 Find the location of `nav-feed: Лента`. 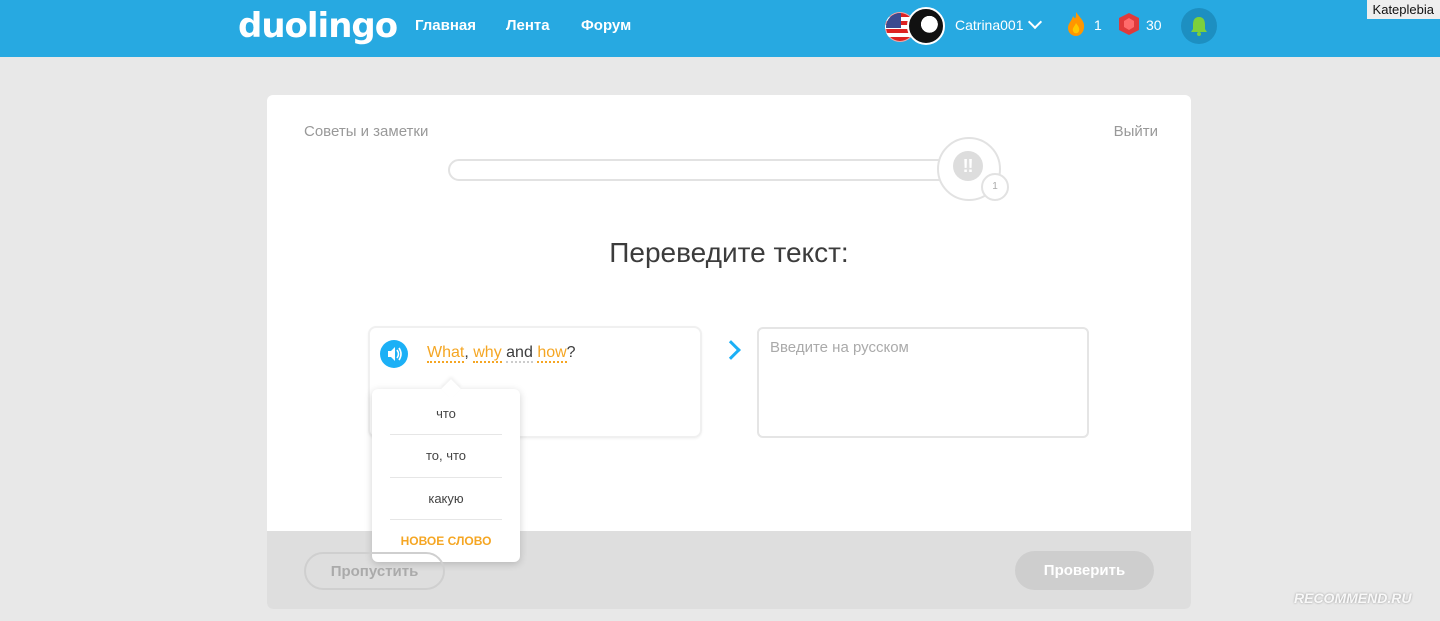

nav-feed: Лента is located at coordinates (528, 25).